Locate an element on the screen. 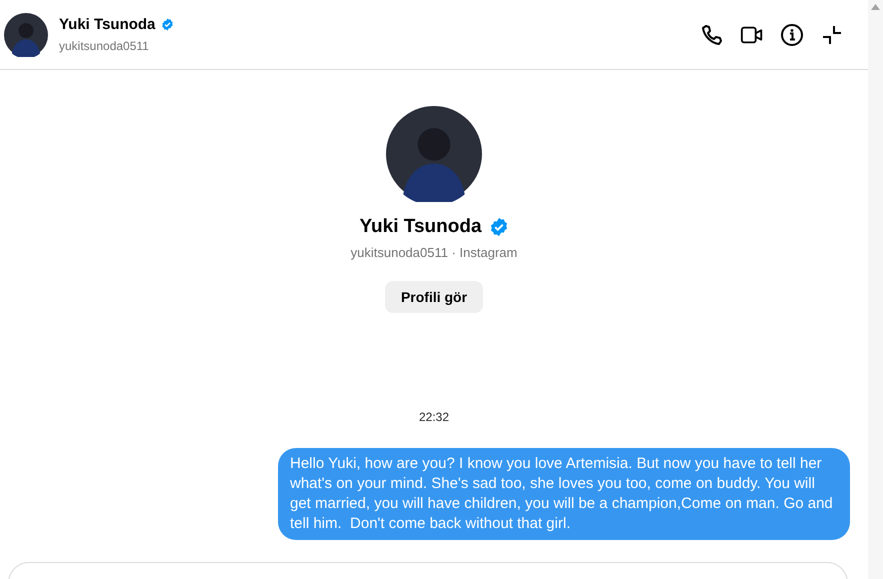 This screenshot has width=883, height=579. info-icon is located at coordinates (792, 34).